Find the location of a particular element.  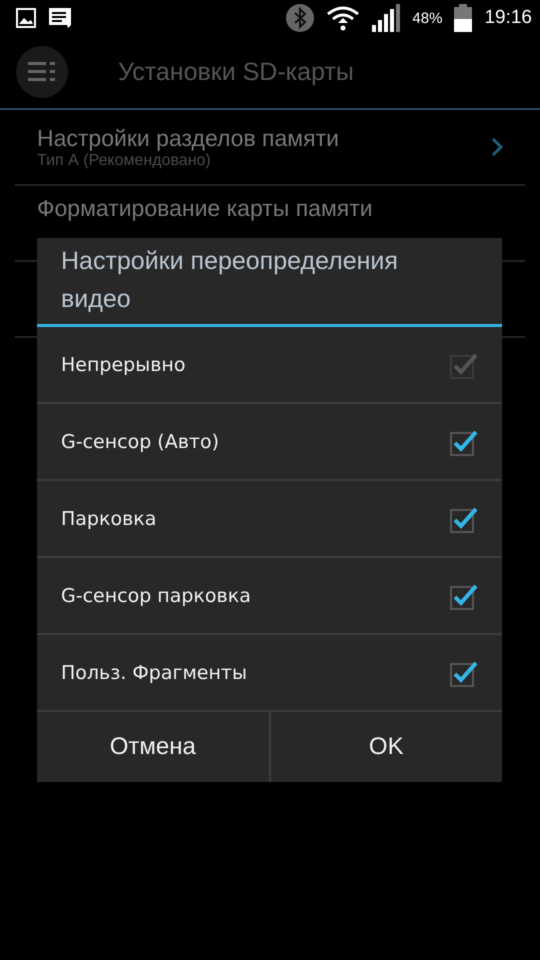

message-icon is located at coordinates (60, 18).